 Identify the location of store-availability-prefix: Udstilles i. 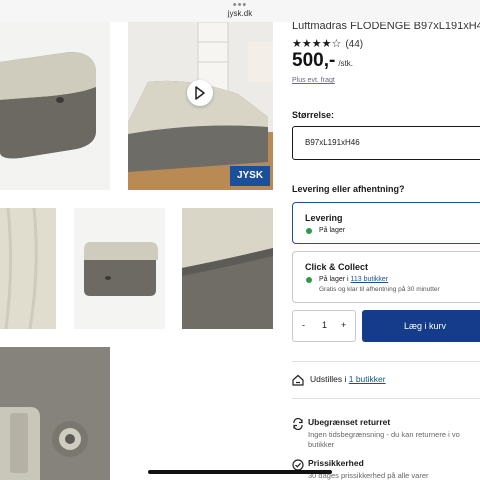
(329, 379).